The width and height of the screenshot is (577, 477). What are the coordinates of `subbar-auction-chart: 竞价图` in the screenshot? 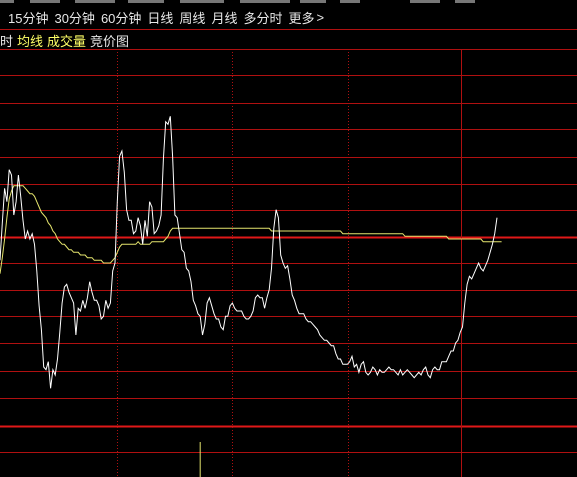 It's located at (109, 40).